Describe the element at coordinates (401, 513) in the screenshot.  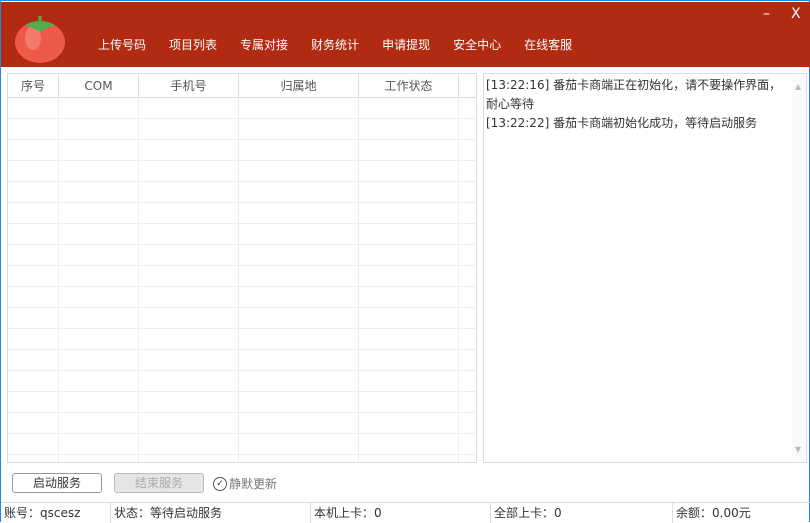
I see `status-local-cards: 本机上卡：0` at that location.